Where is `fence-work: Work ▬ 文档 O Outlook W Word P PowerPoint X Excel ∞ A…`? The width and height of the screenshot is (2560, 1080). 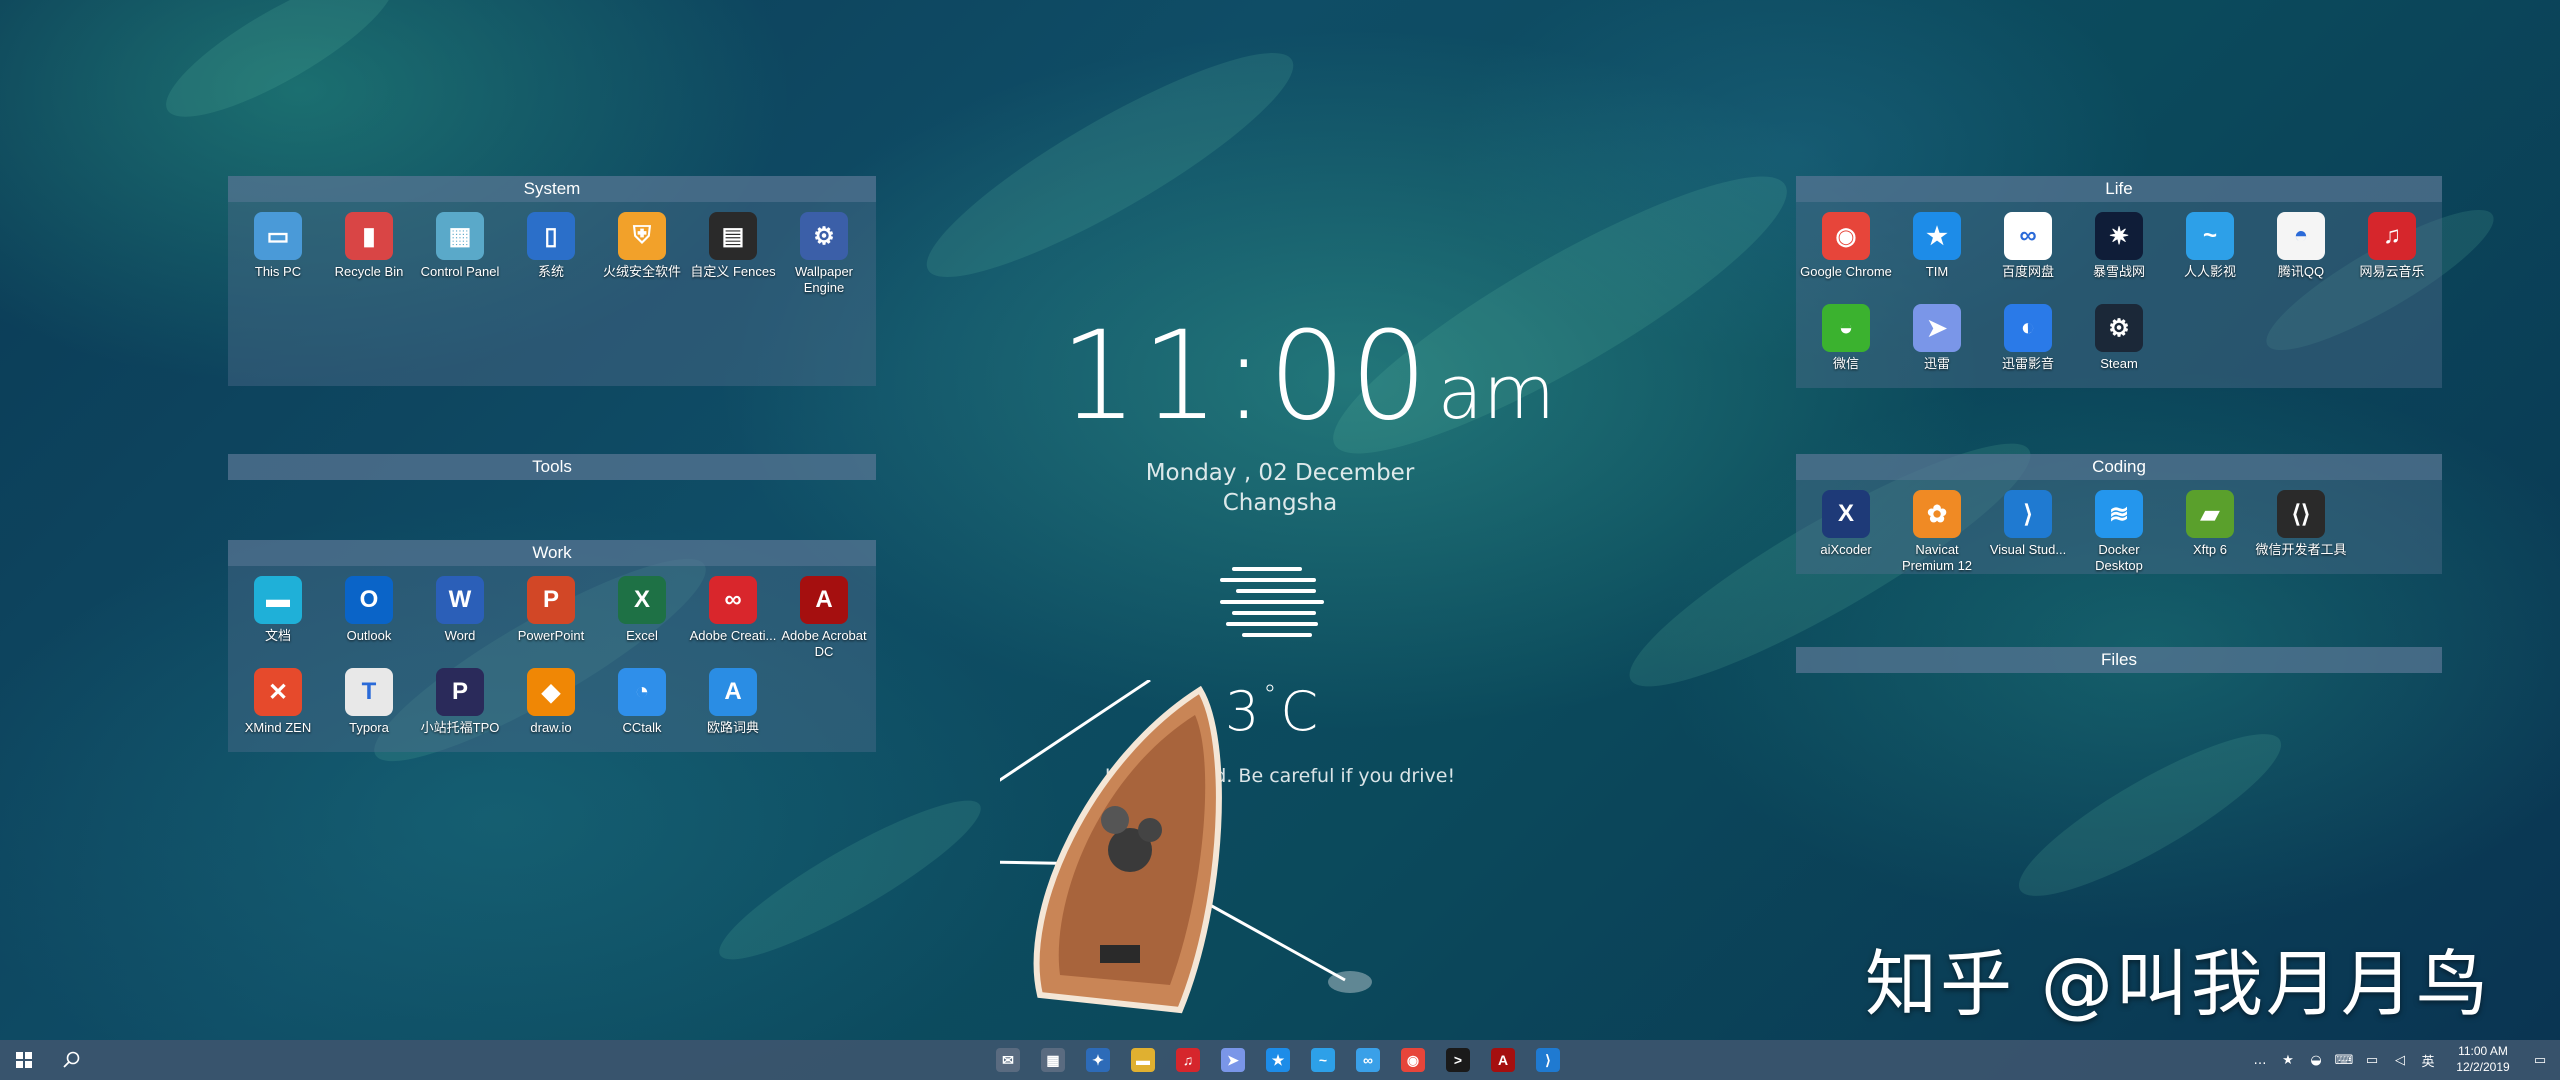
fence-work: Work ▬ 文档 O Outlook W Word P PowerPoint X Excel ∞ A… is located at coordinates (552, 646).